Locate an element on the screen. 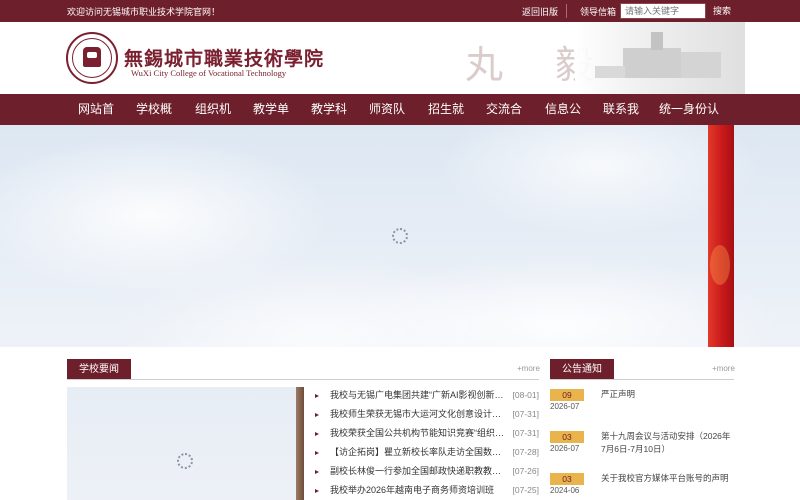  image-edge is located at coordinates (300, 443).